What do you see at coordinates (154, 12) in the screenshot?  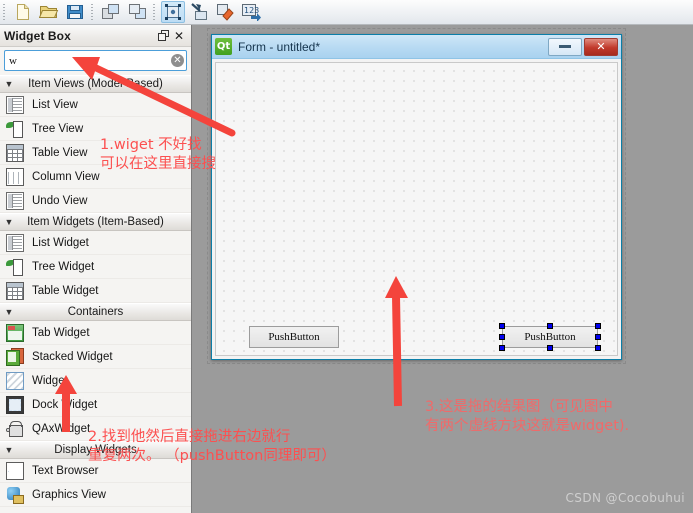 I see `toolbar-grip-mode` at bounding box center [154, 12].